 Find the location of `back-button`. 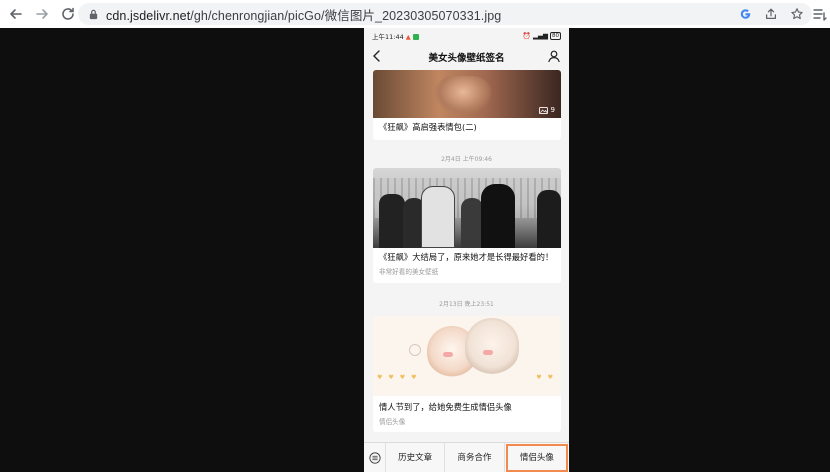

back-button is located at coordinates (16, 14).